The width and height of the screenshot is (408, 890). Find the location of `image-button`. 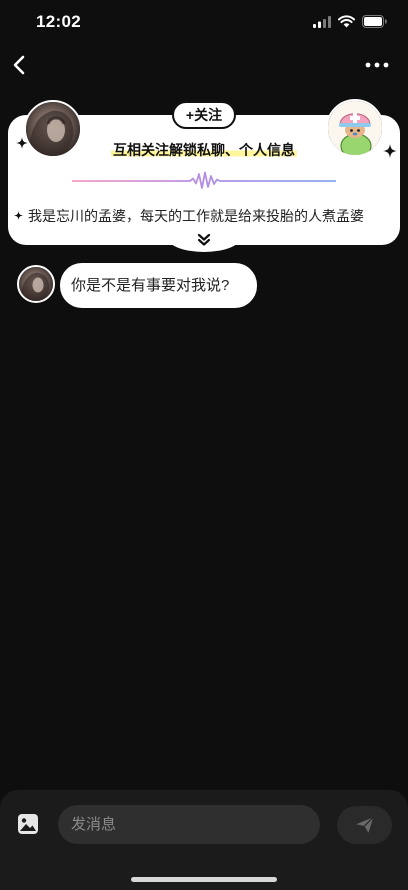

image-button is located at coordinates (28, 824).